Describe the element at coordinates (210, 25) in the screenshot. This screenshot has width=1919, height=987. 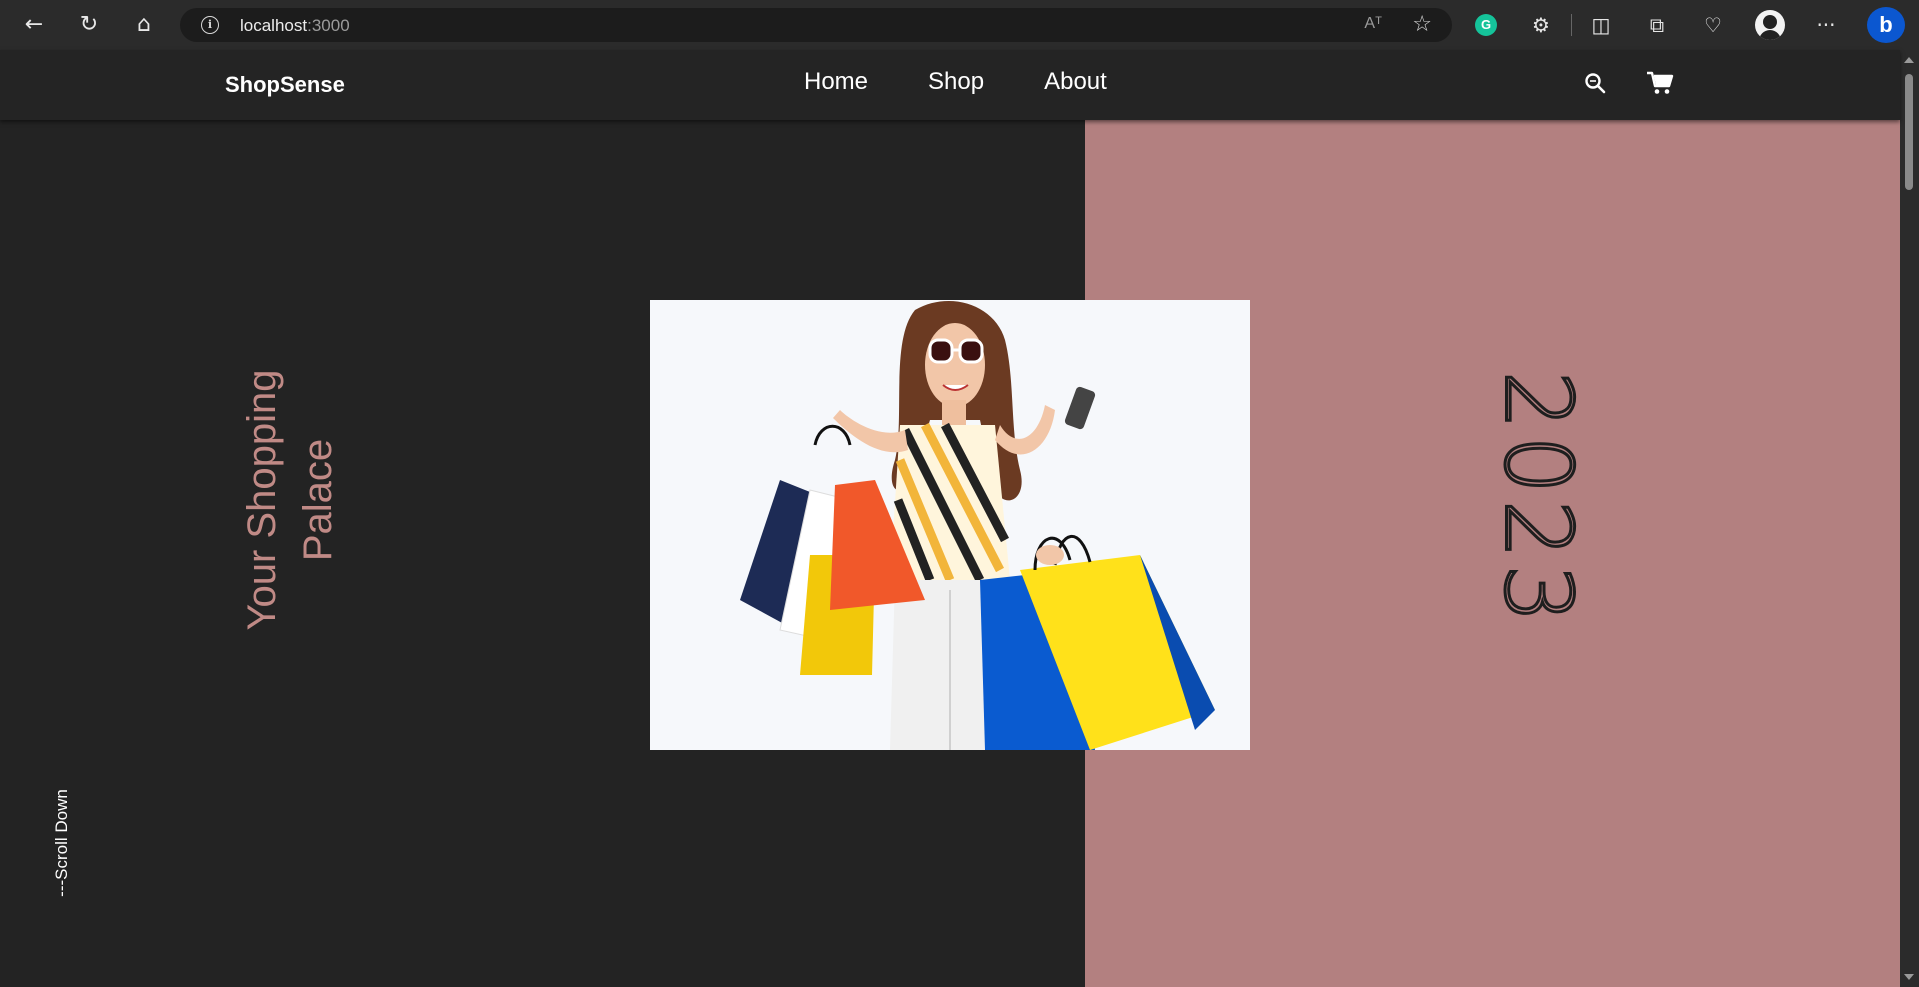
I see `site-info-icon: i` at that location.